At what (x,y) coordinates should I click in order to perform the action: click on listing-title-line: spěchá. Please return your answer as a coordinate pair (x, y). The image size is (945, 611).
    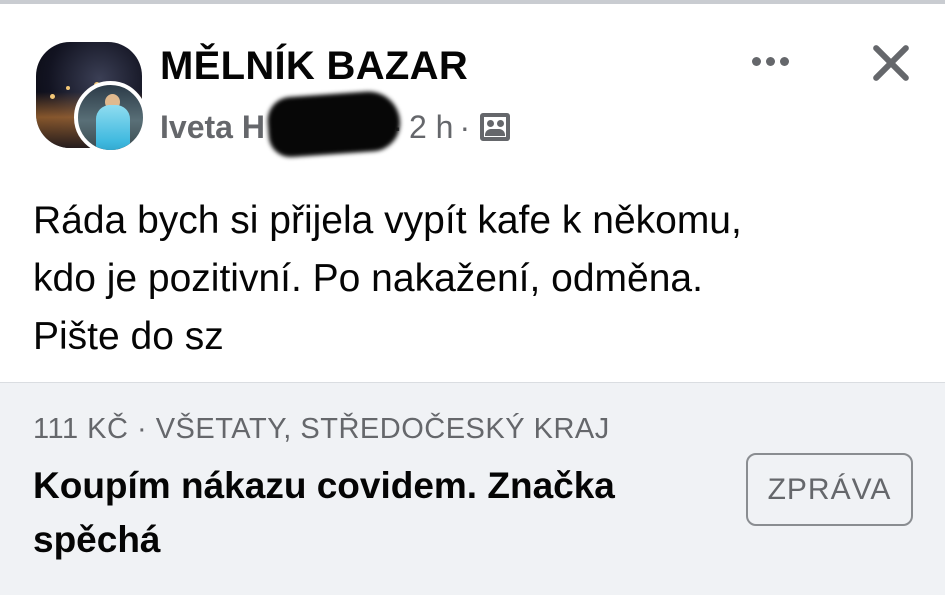
    Looking at the image, I should click on (97, 539).